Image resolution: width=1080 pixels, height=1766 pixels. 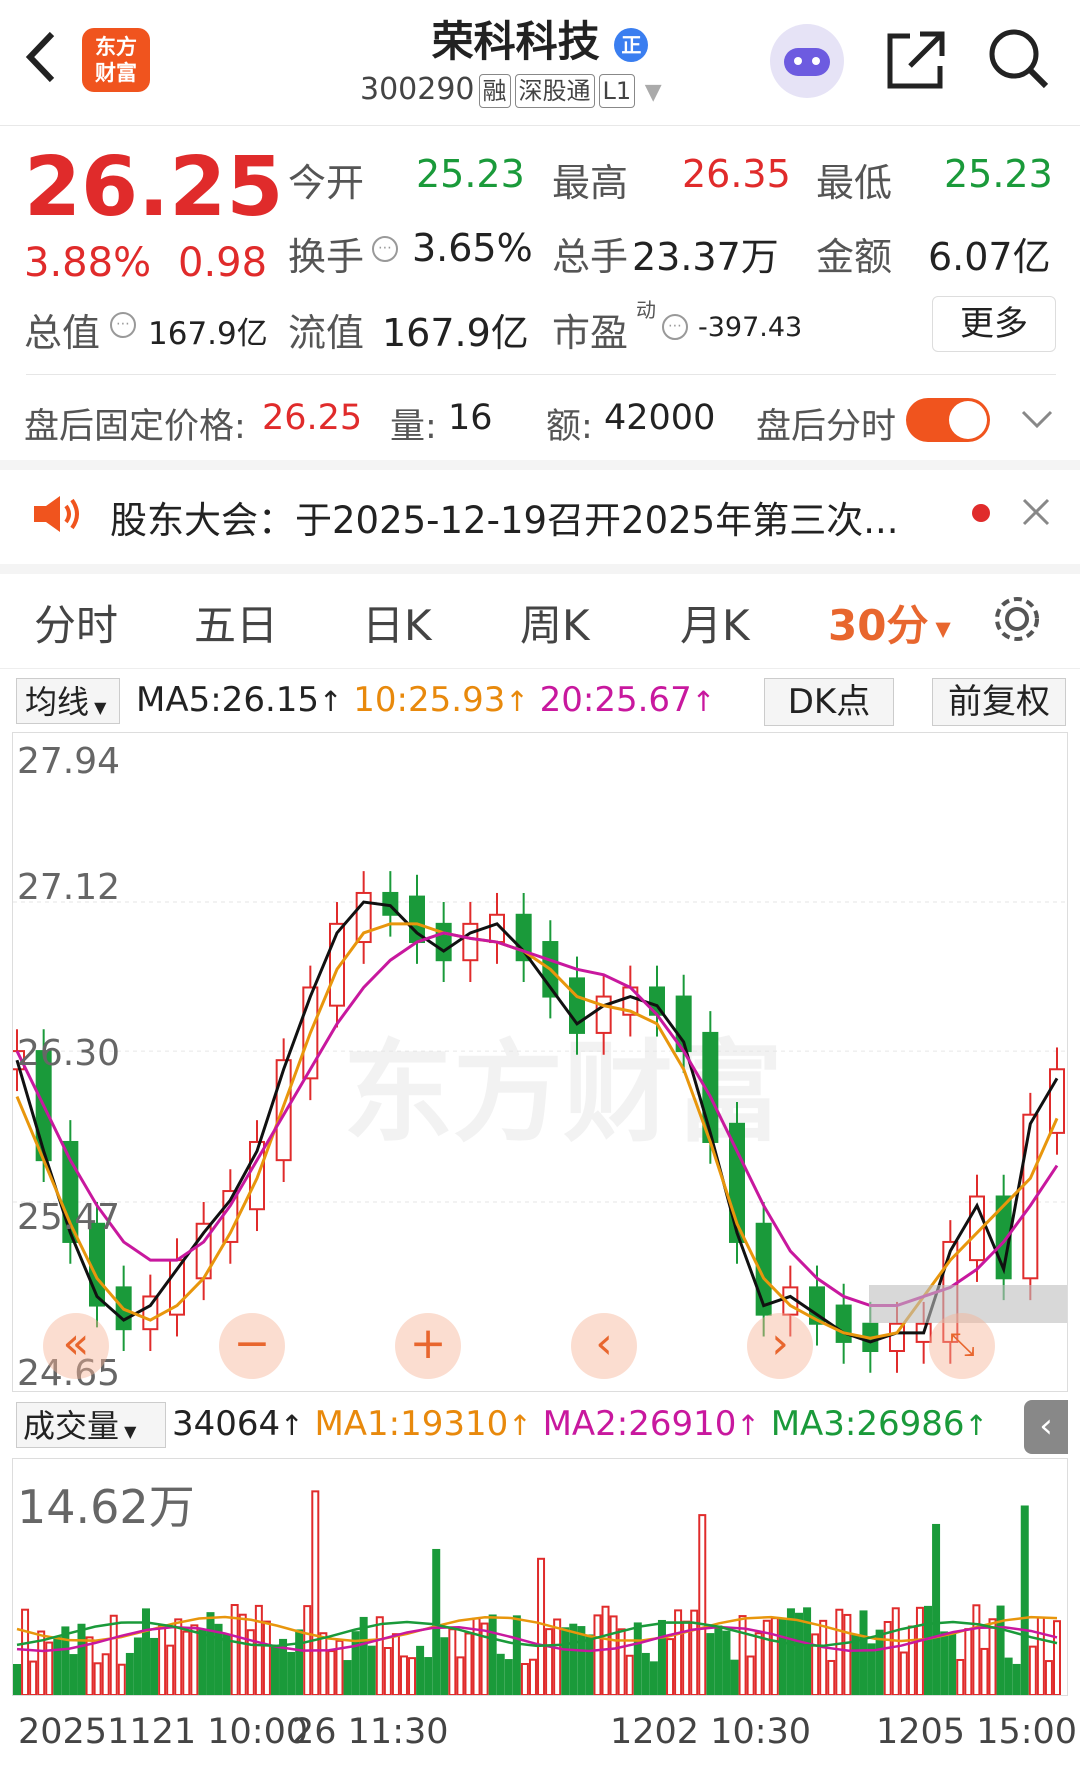 I want to click on pe-value: -397.43, so click(x=750, y=327).